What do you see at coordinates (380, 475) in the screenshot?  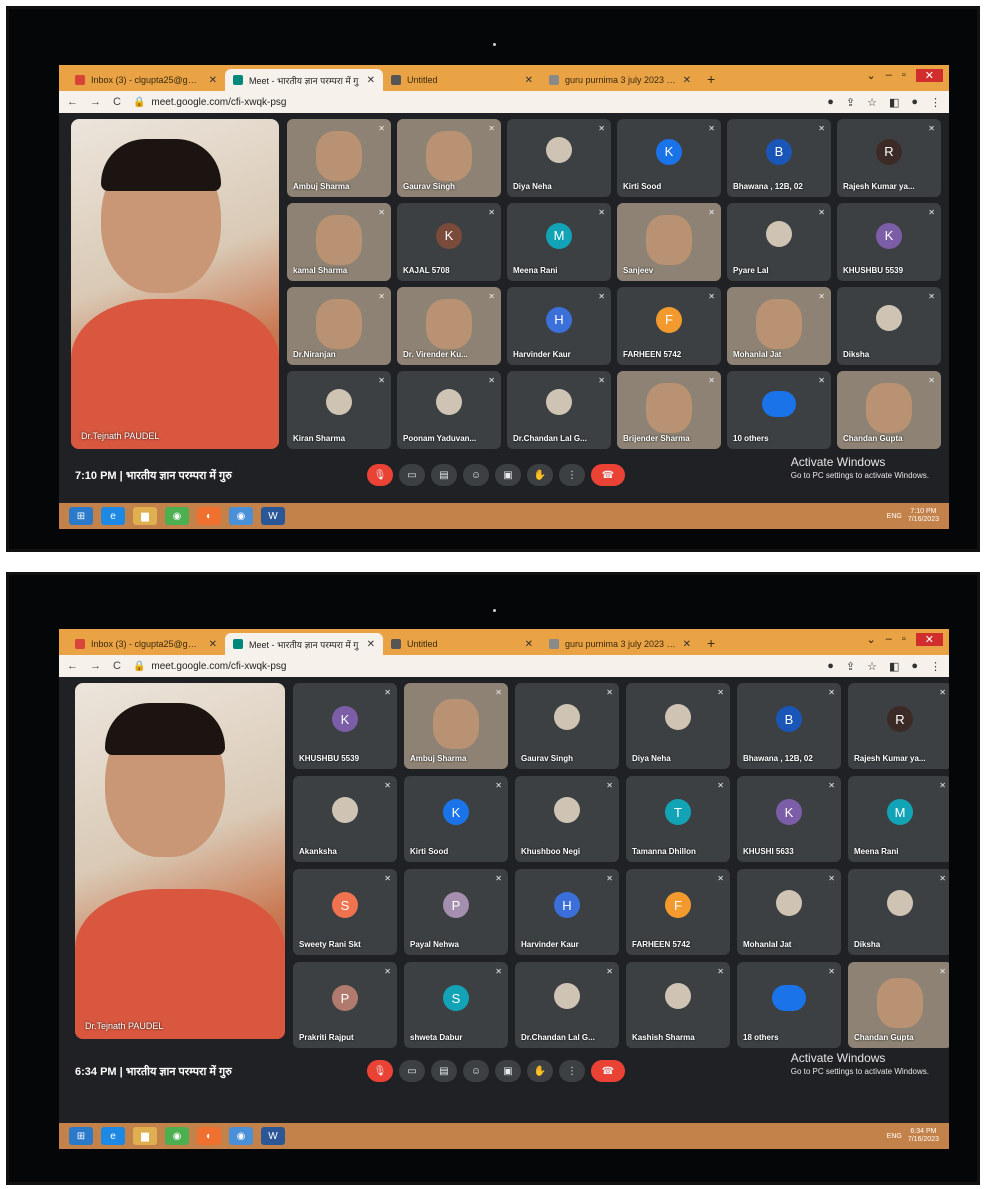 I see `mic-off-icon: 🎙` at bounding box center [380, 475].